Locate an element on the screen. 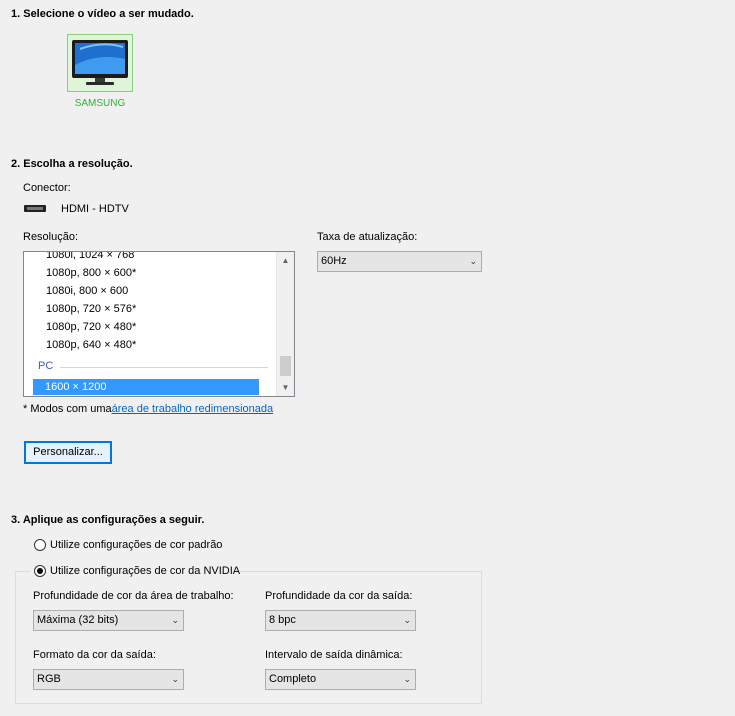 The width and height of the screenshot is (735, 716). display-tile-samsung is located at coordinates (100, 63).